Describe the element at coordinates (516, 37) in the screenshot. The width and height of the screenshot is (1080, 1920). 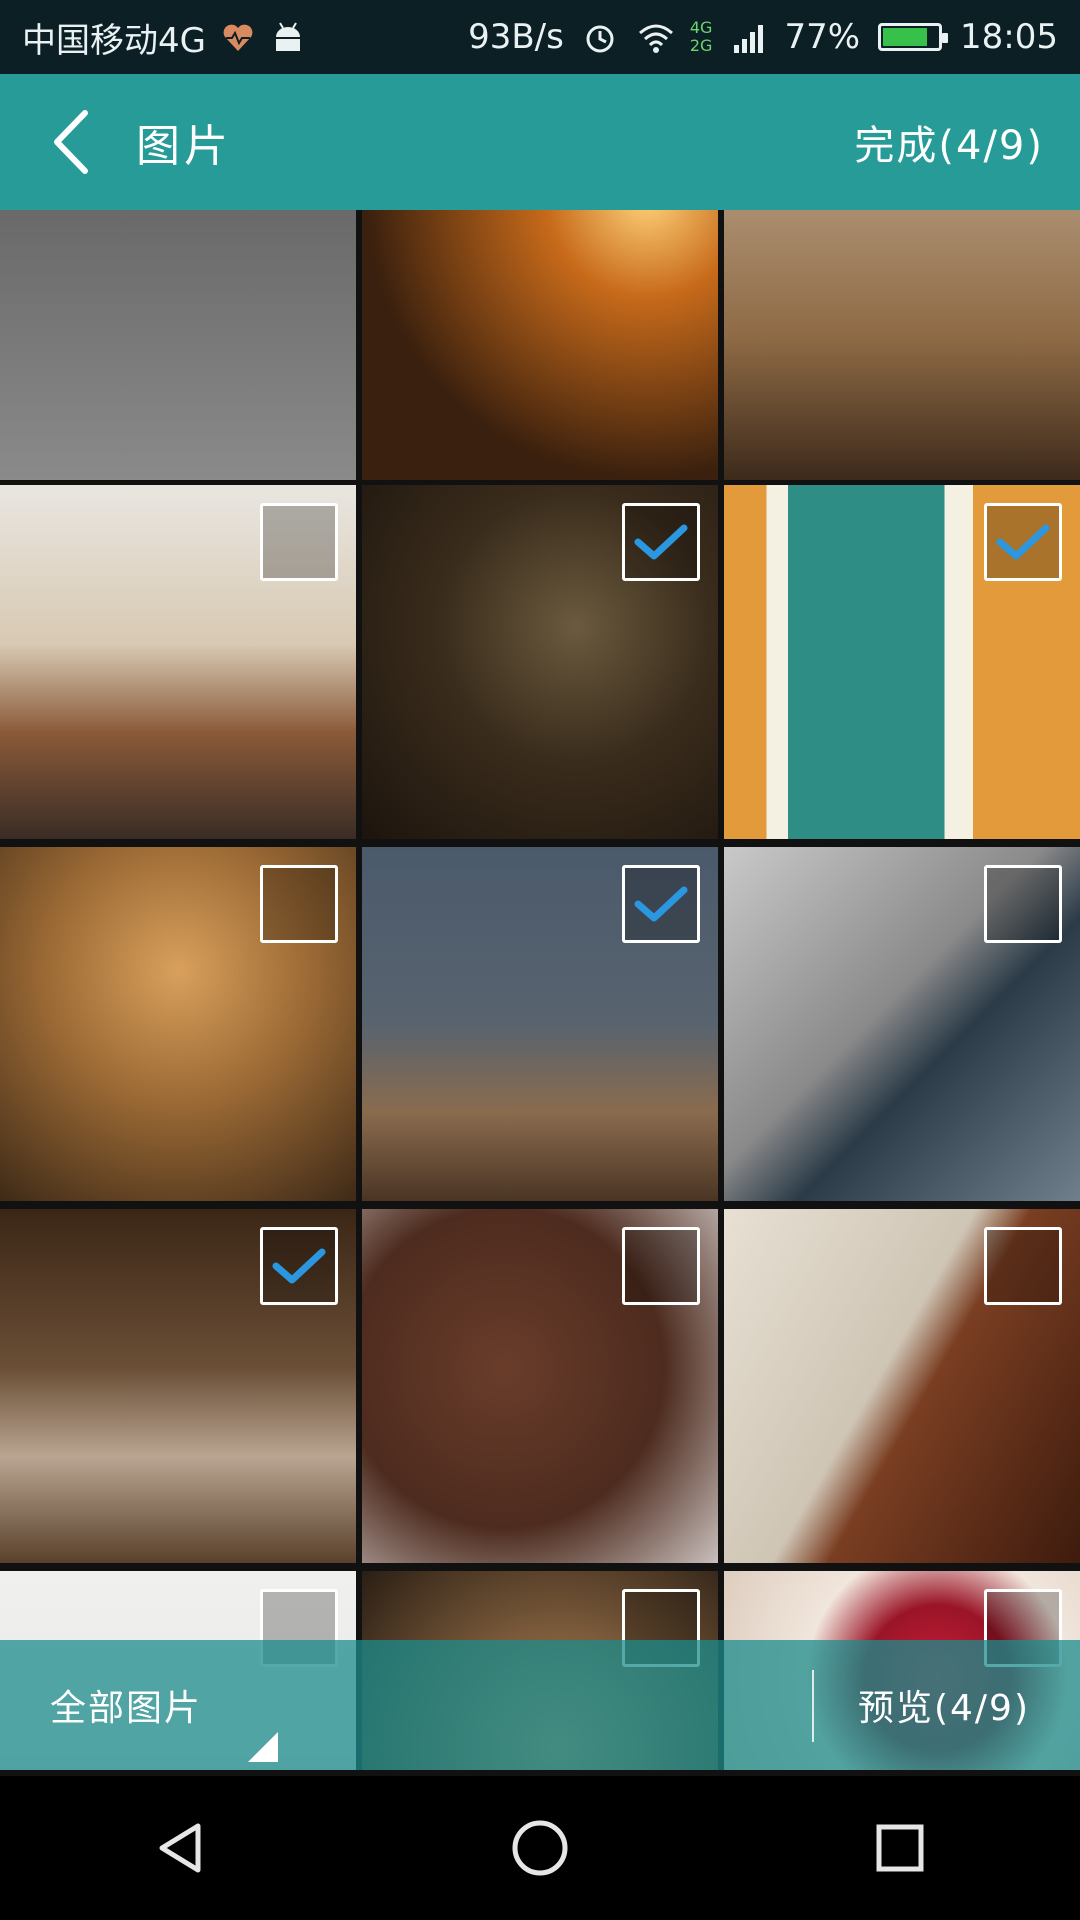
I see `net-speed: 93B/s` at that location.